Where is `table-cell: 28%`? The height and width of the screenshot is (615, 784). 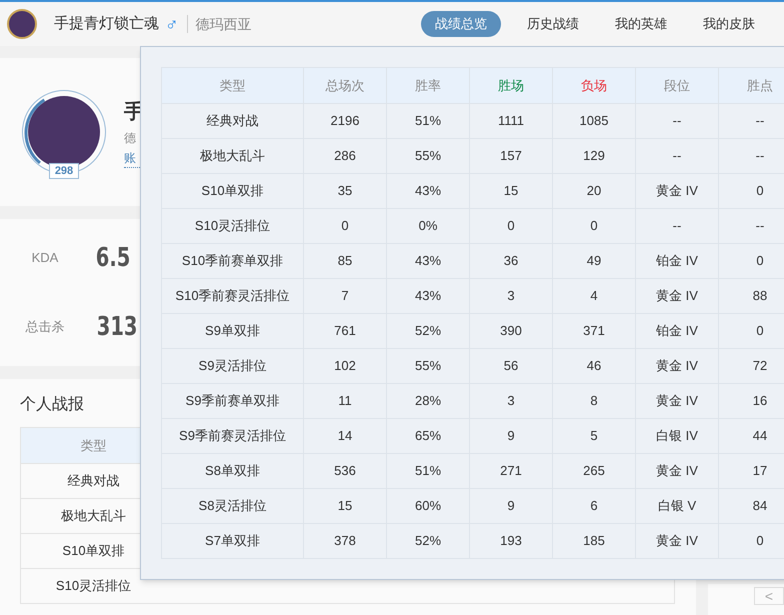 table-cell: 28% is located at coordinates (428, 401).